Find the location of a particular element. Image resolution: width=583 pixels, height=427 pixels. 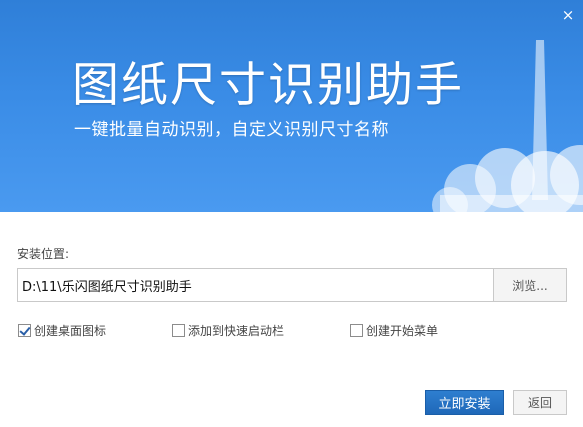

option-label: 创建桌面图标 is located at coordinates (70, 331).